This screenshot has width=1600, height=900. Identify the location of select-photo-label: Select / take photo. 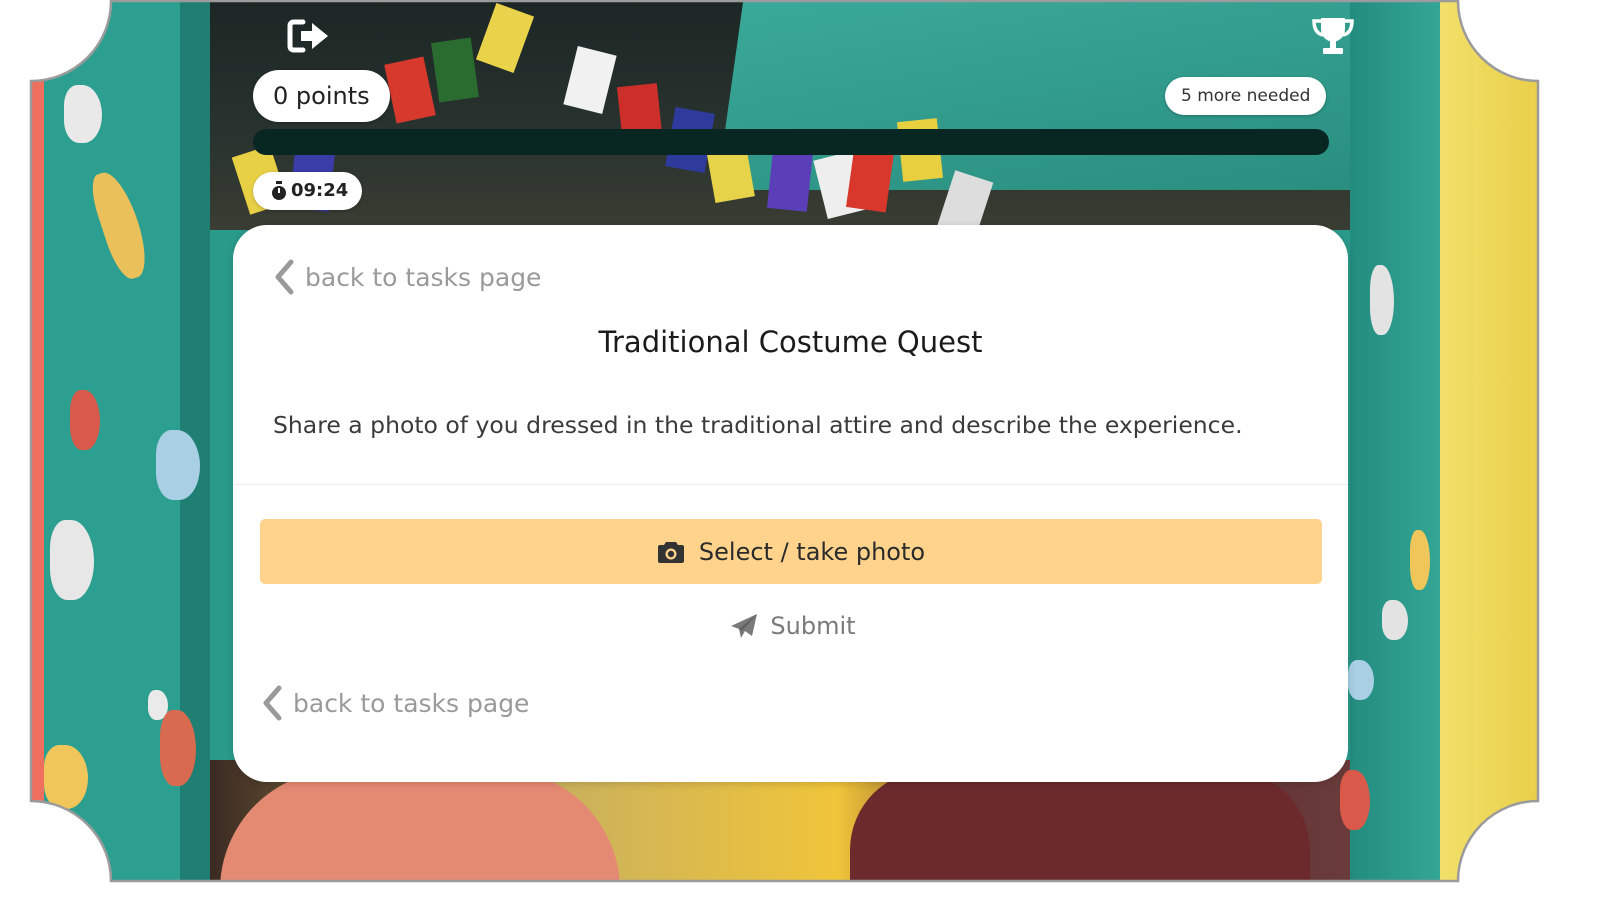
(812, 551).